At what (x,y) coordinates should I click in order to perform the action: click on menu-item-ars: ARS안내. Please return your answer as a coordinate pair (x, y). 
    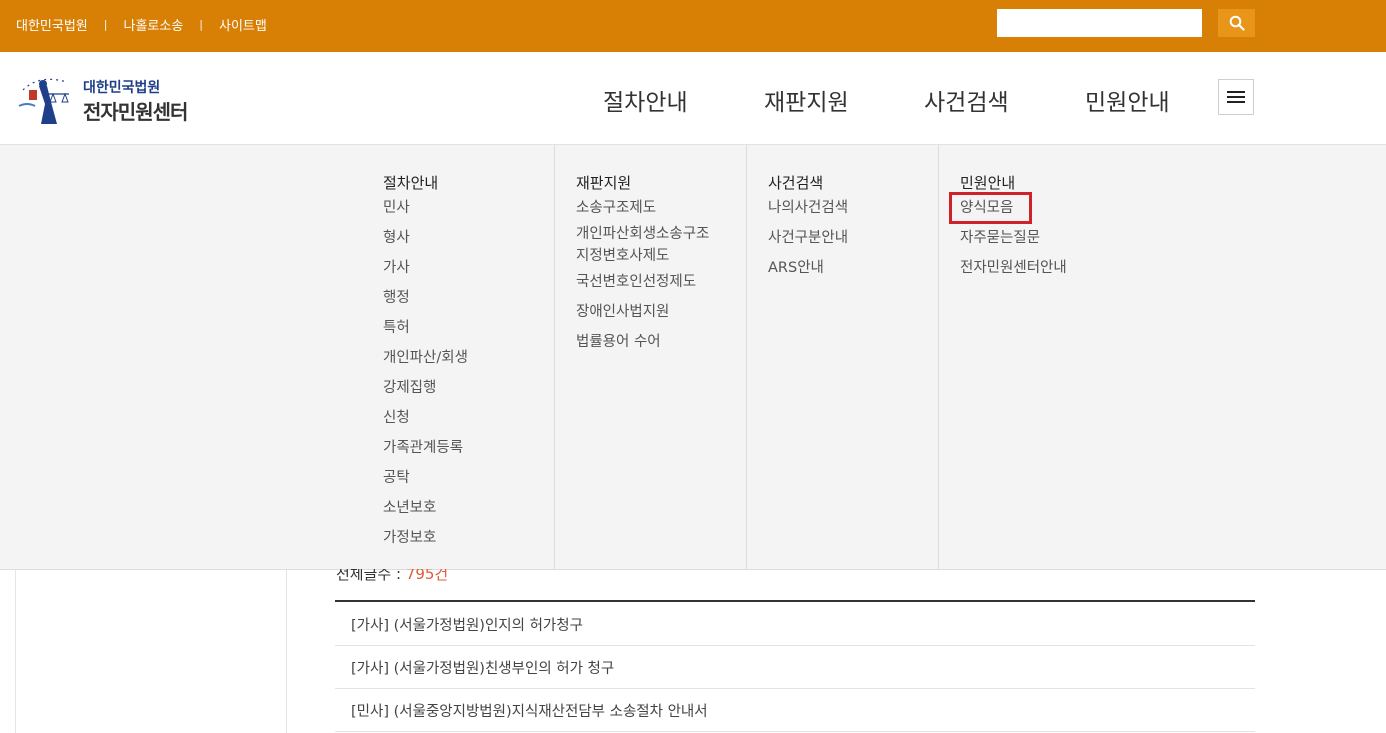
    Looking at the image, I should click on (796, 268).